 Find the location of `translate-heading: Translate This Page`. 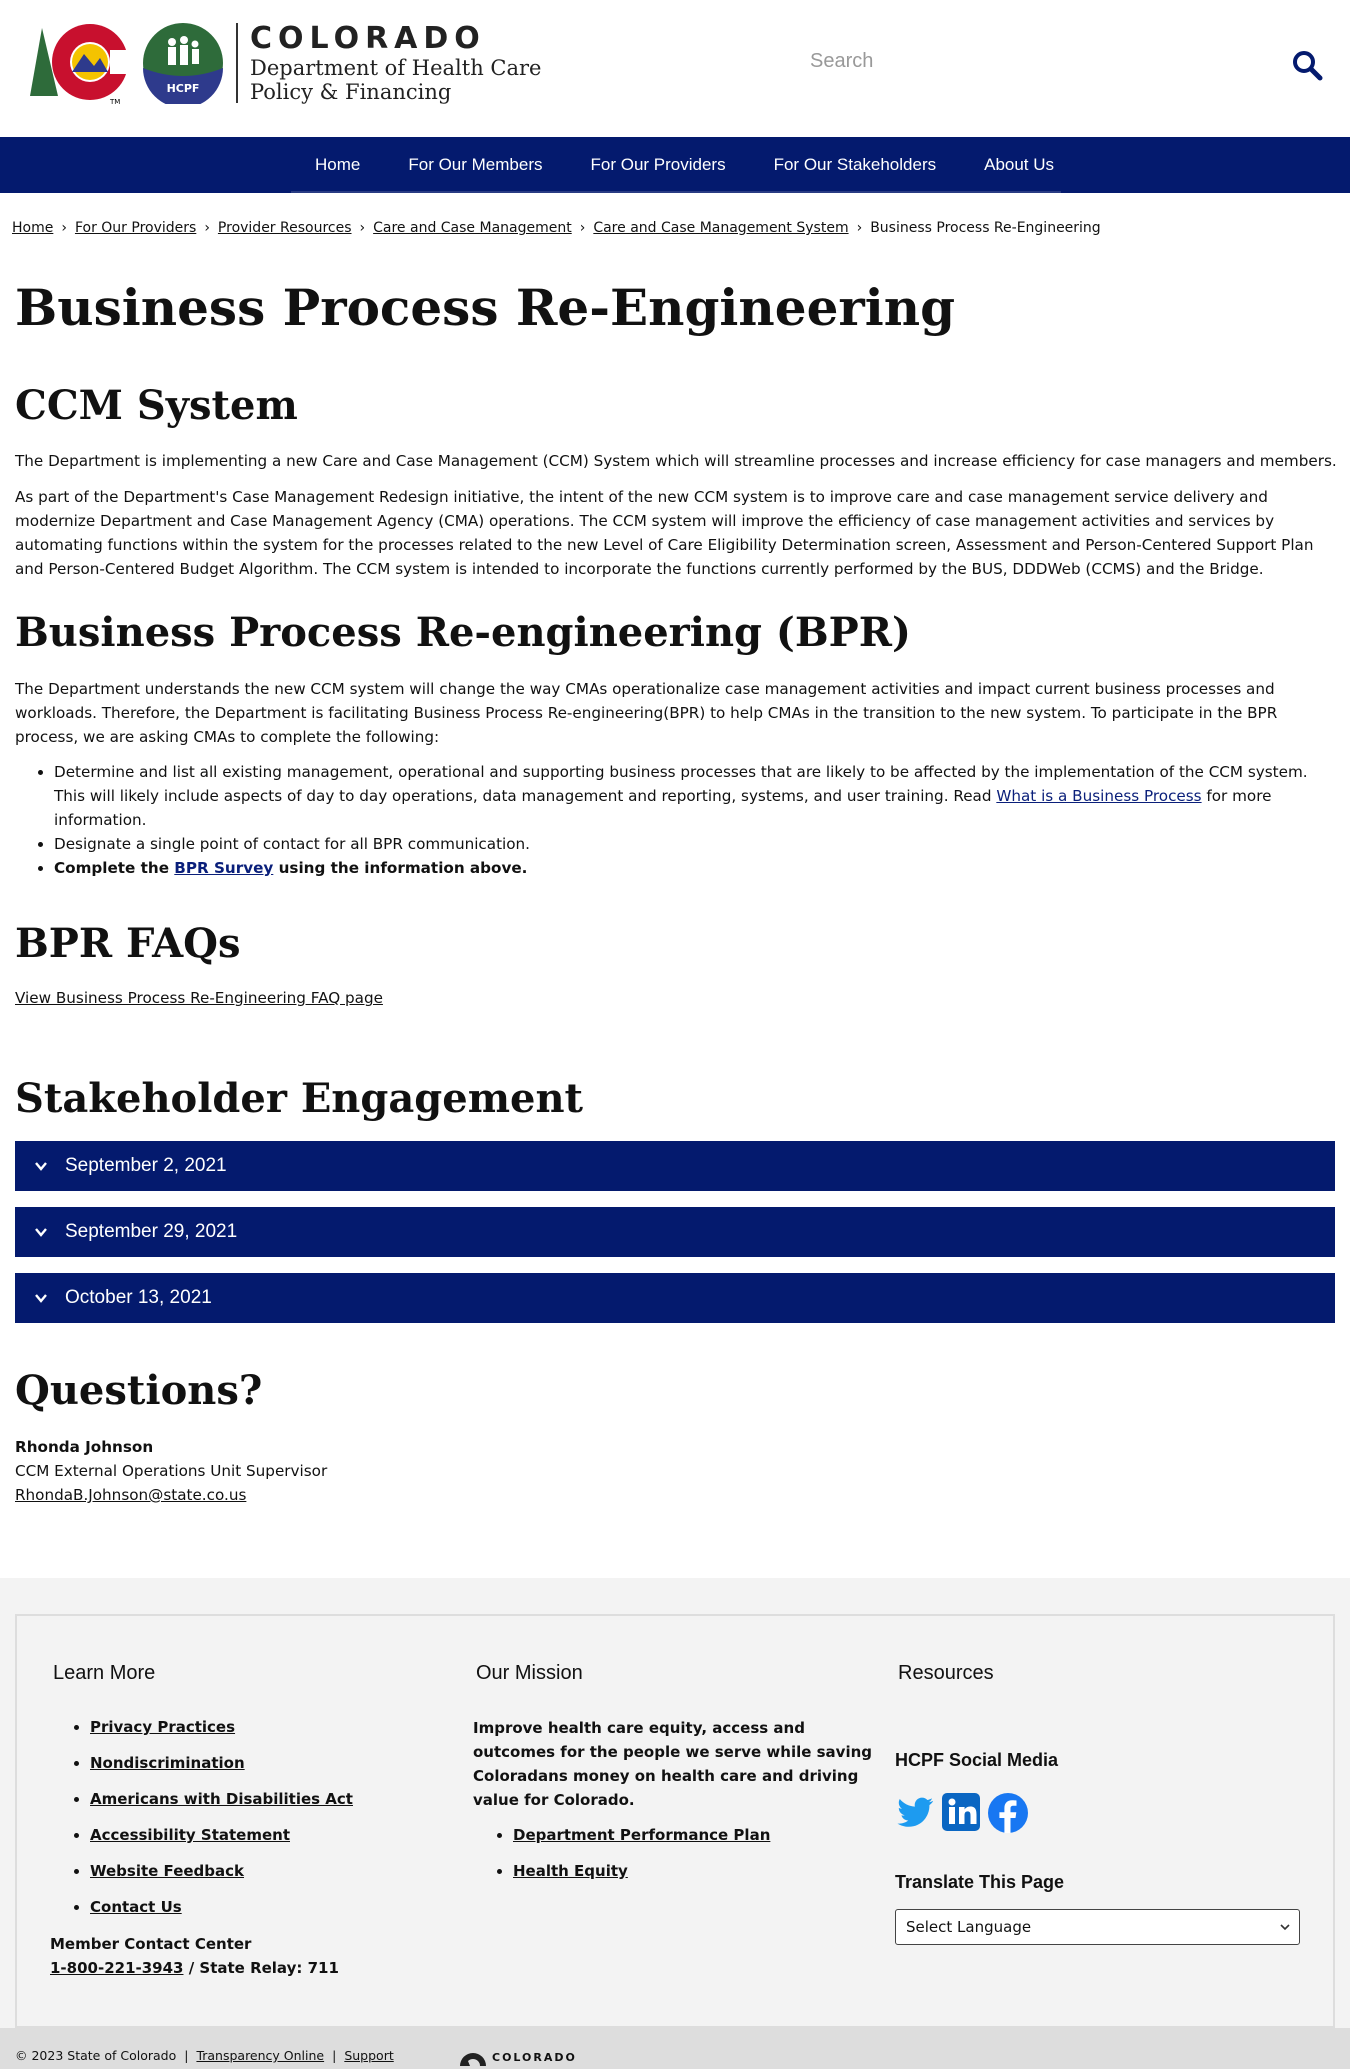

translate-heading: Translate This Page is located at coordinates (980, 1882).